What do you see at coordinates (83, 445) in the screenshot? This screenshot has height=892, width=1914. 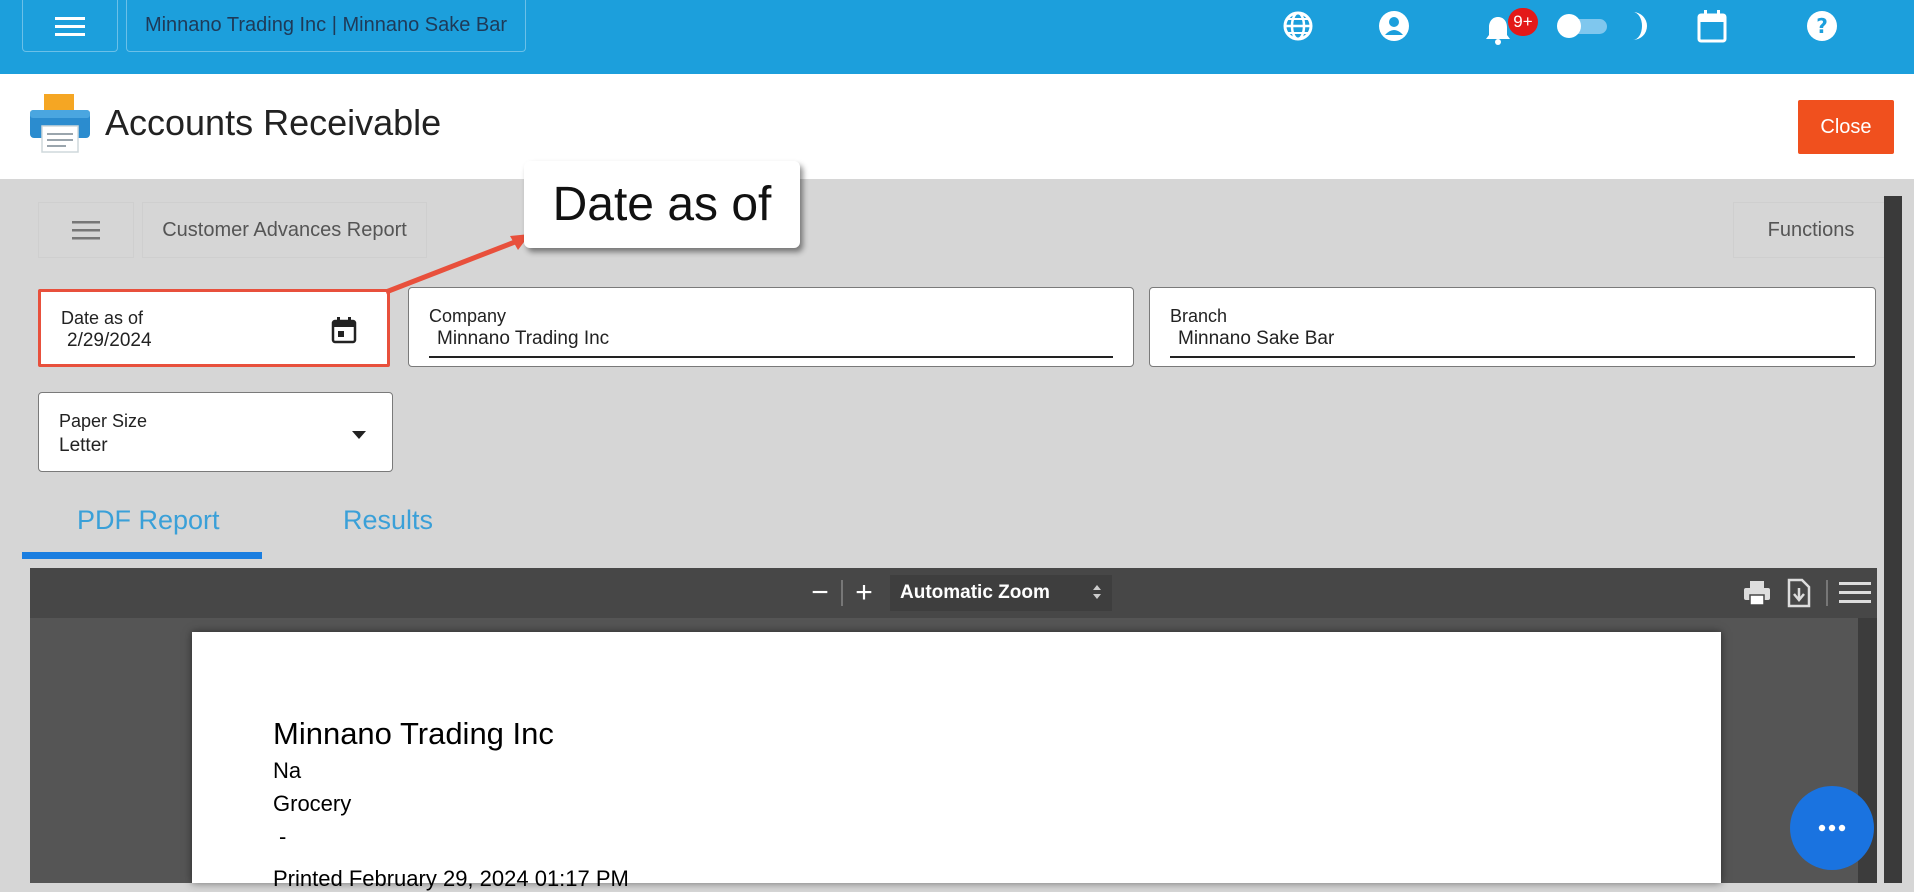 I see `paper-size-value: Letter` at bounding box center [83, 445].